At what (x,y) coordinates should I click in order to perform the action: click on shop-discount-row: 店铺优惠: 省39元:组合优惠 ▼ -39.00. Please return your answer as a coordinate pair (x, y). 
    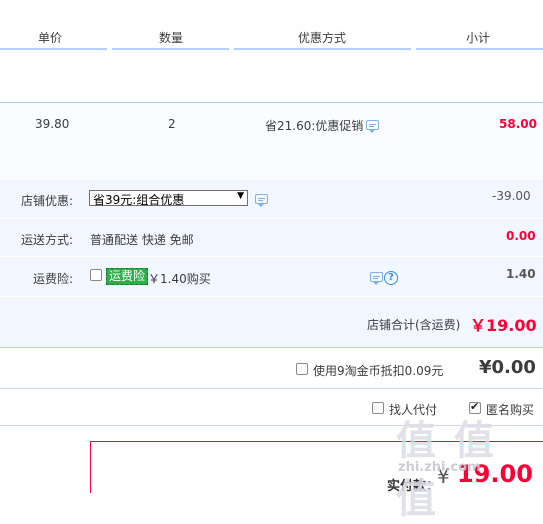
    Looking at the image, I should click on (271, 199).